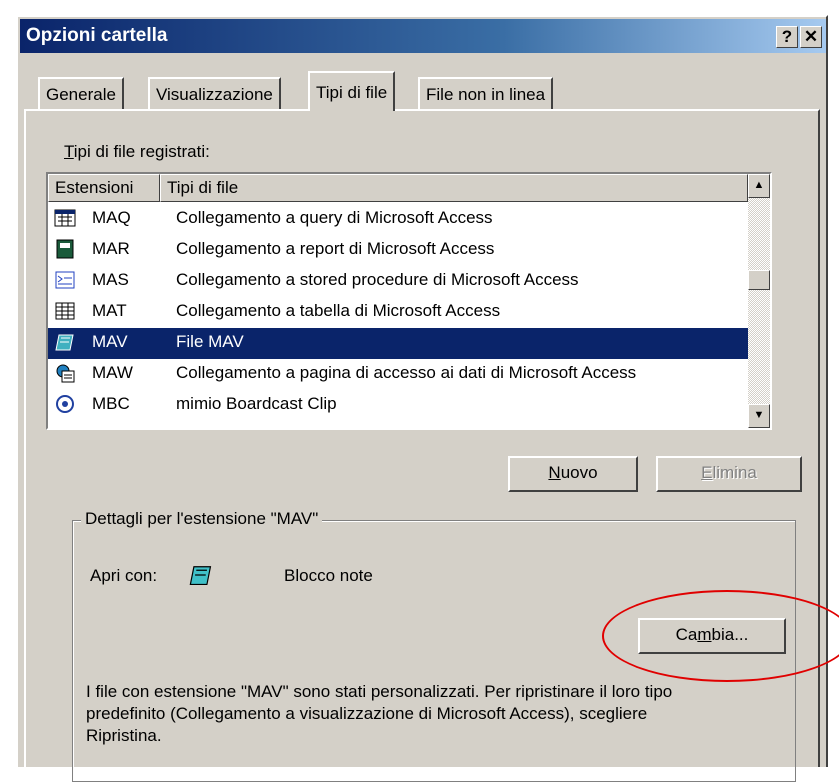 The width and height of the screenshot is (839, 782). Describe the element at coordinates (65, 218) in the screenshot. I see `query-icon` at that location.